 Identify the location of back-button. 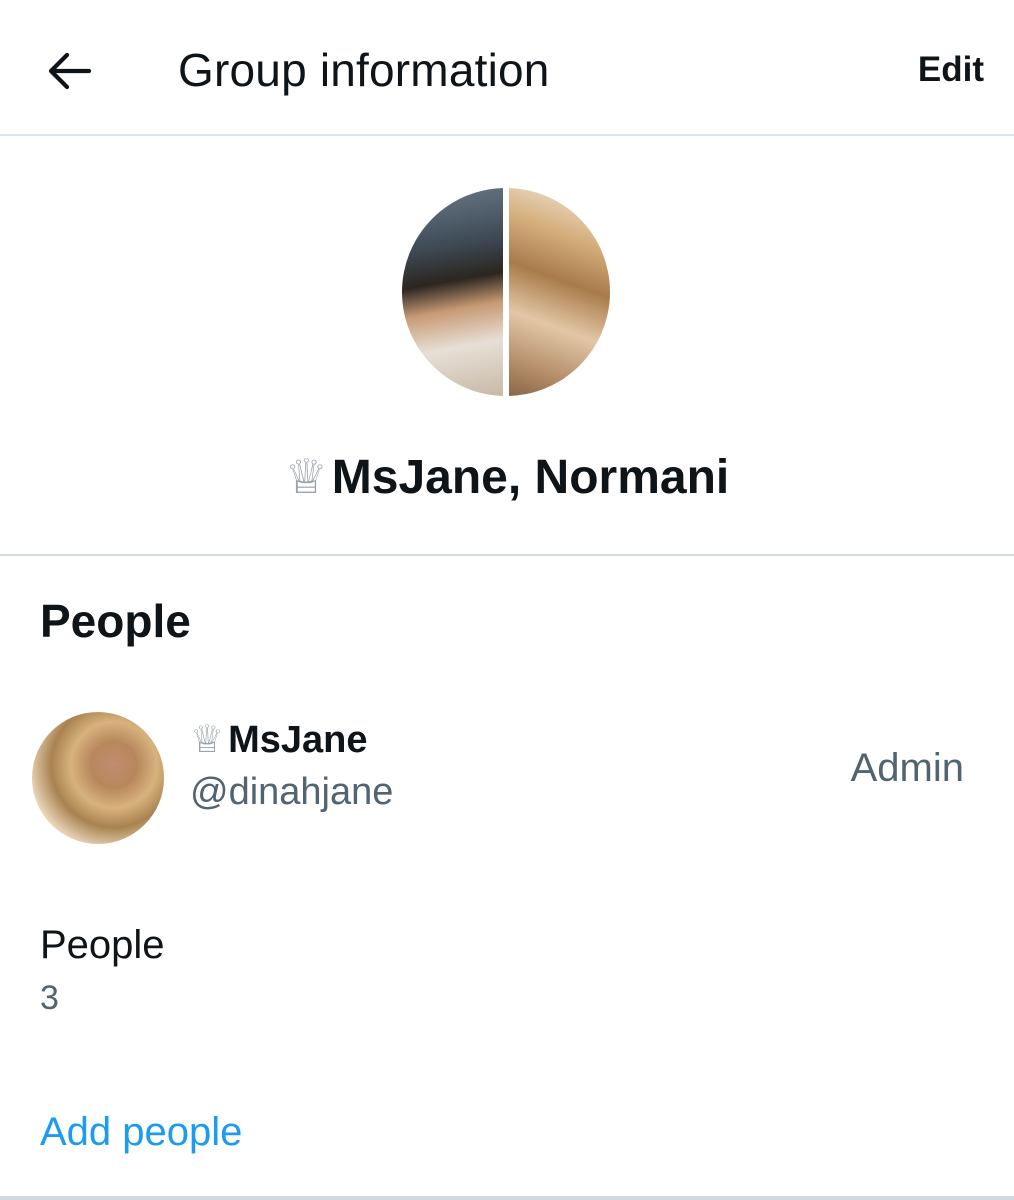
(69, 71).